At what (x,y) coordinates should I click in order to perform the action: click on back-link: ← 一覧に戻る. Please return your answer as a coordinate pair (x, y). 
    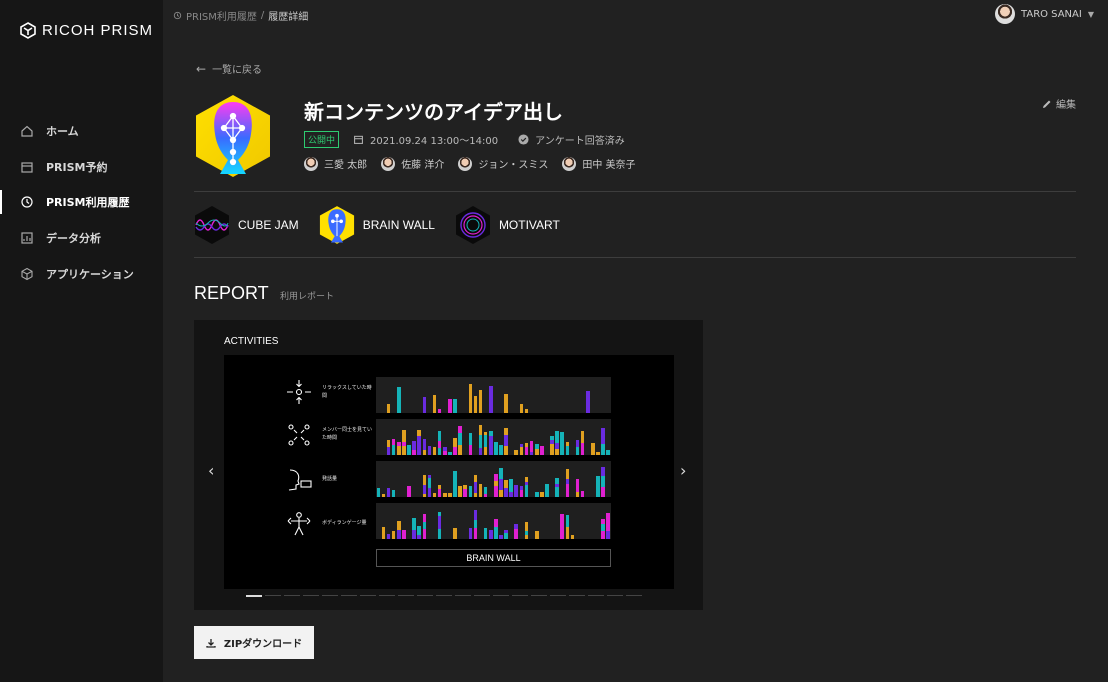
    Looking at the image, I should click on (229, 69).